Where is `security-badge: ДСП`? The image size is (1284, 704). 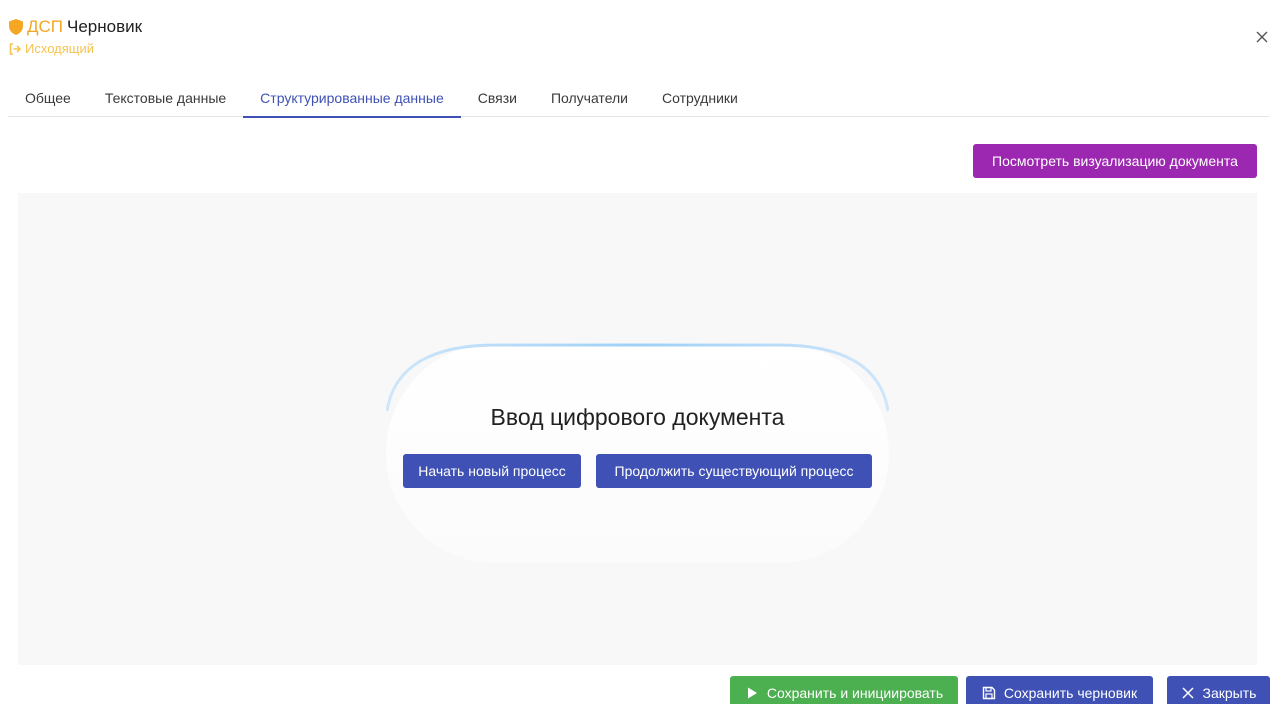
security-badge: ДСП is located at coordinates (45, 26).